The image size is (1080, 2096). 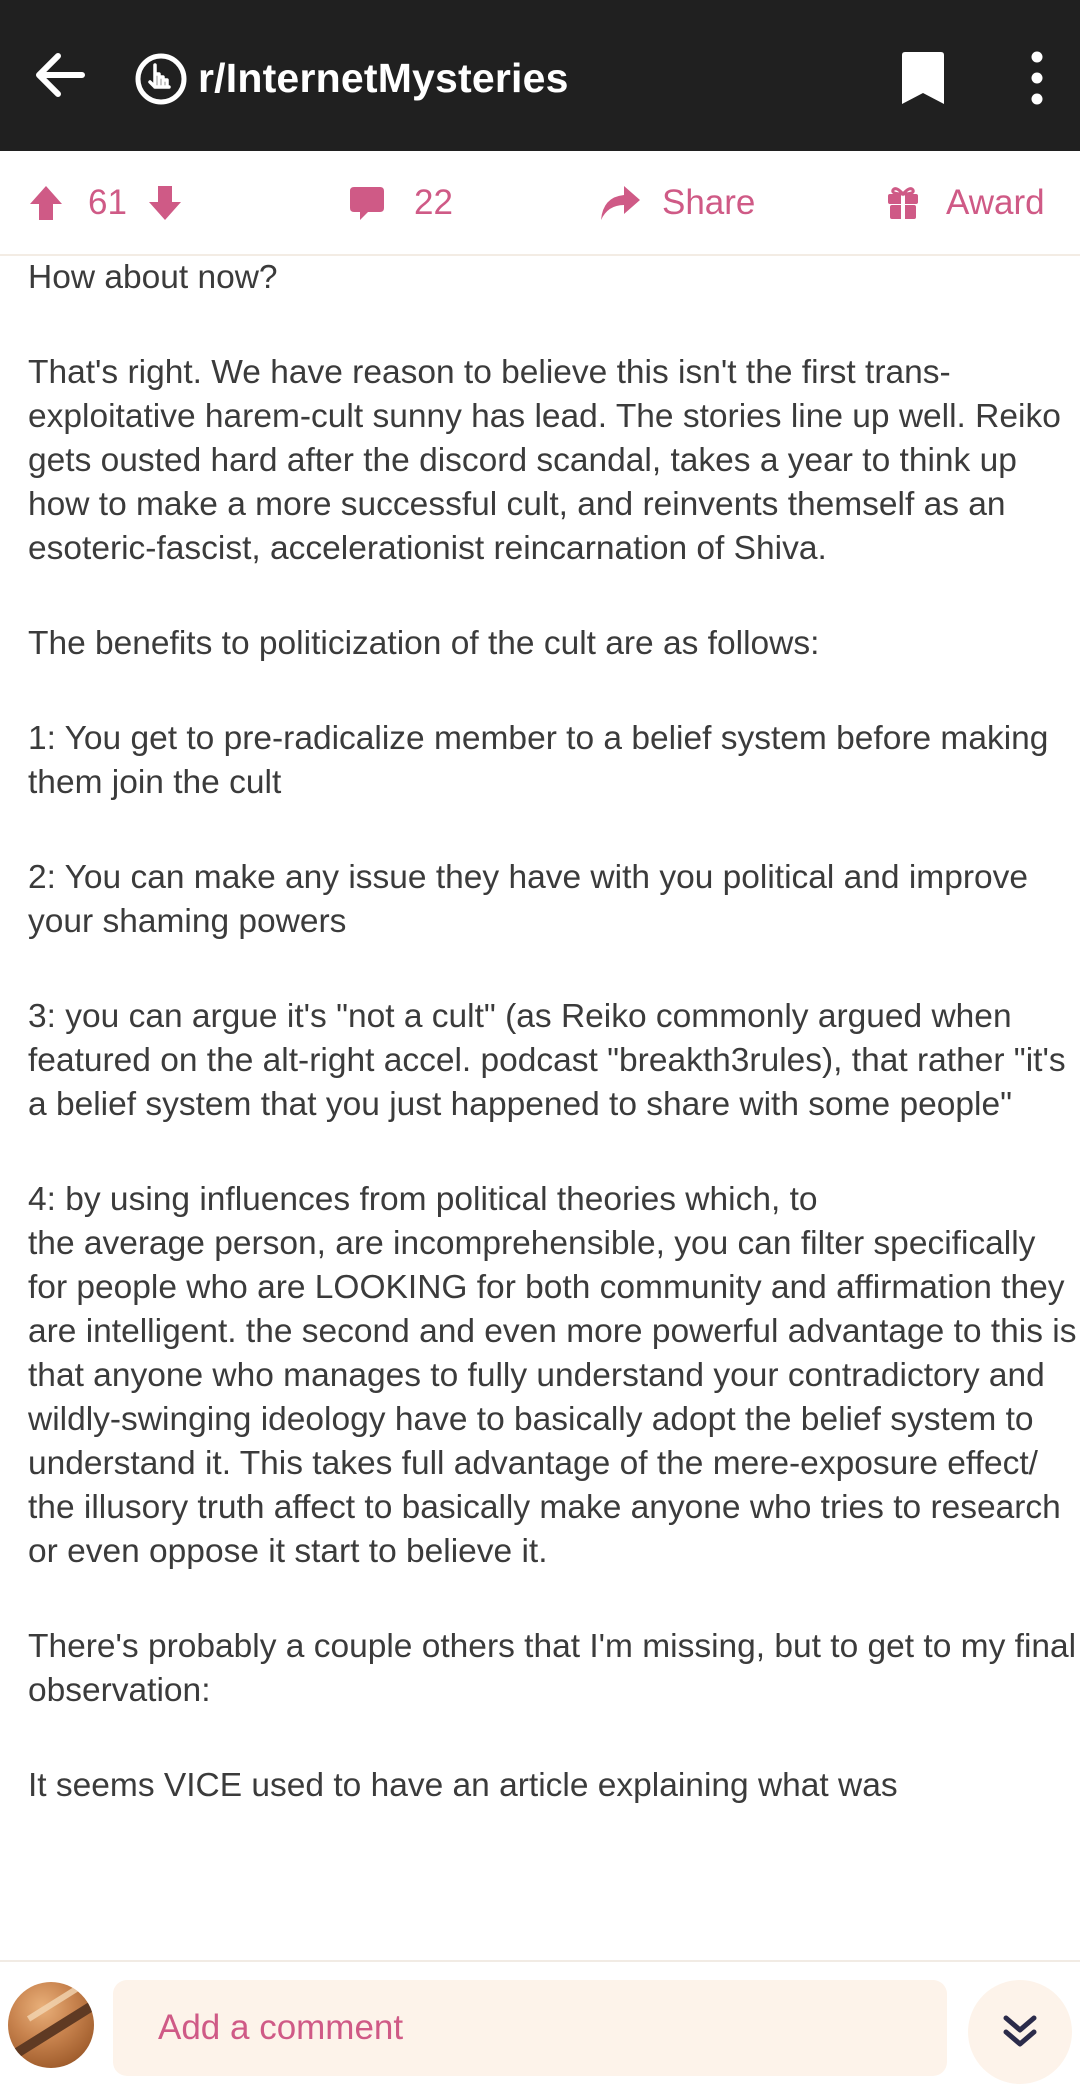 I want to click on share-label: Share, so click(x=709, y=202).